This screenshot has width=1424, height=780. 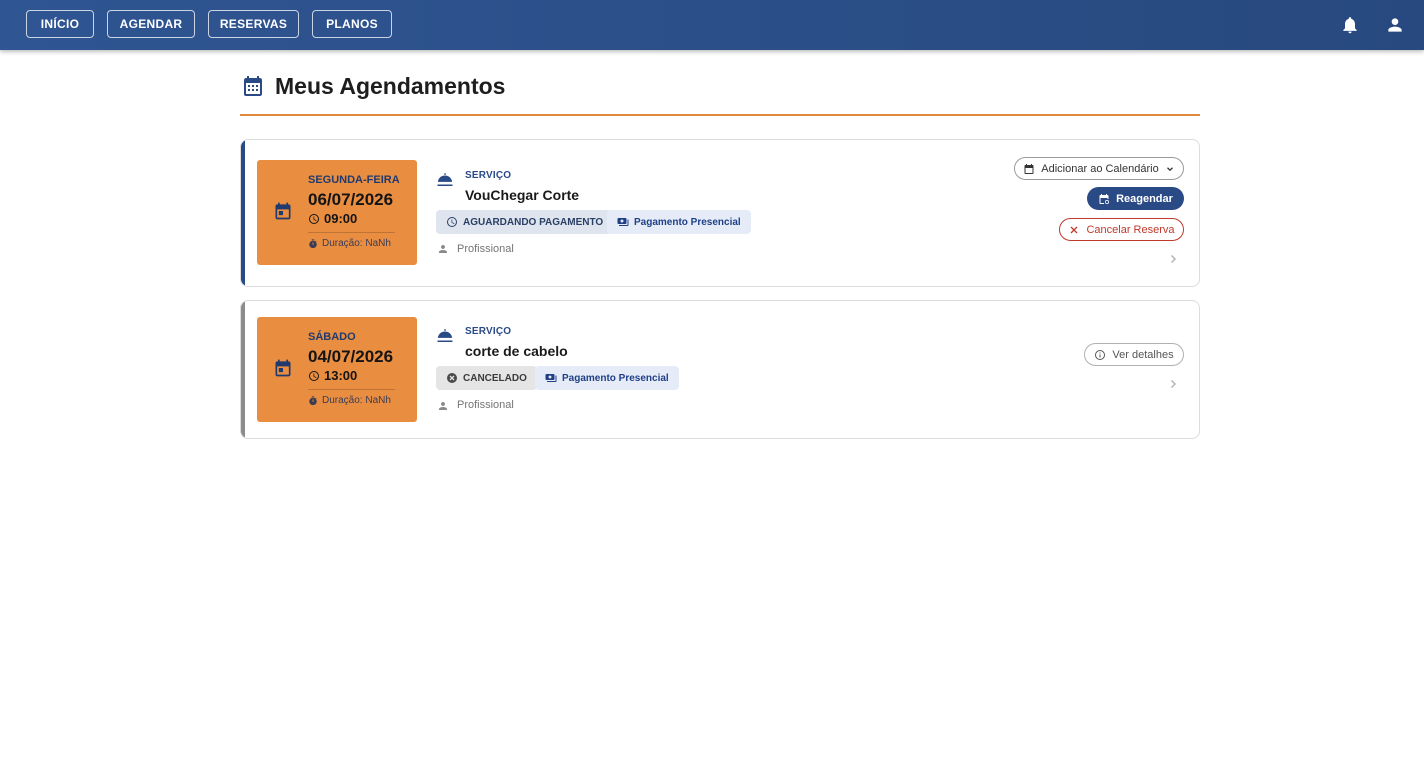 I want to click on cancel-reservation-button: Cancelar Reserva, so click(x=1121, y=229).